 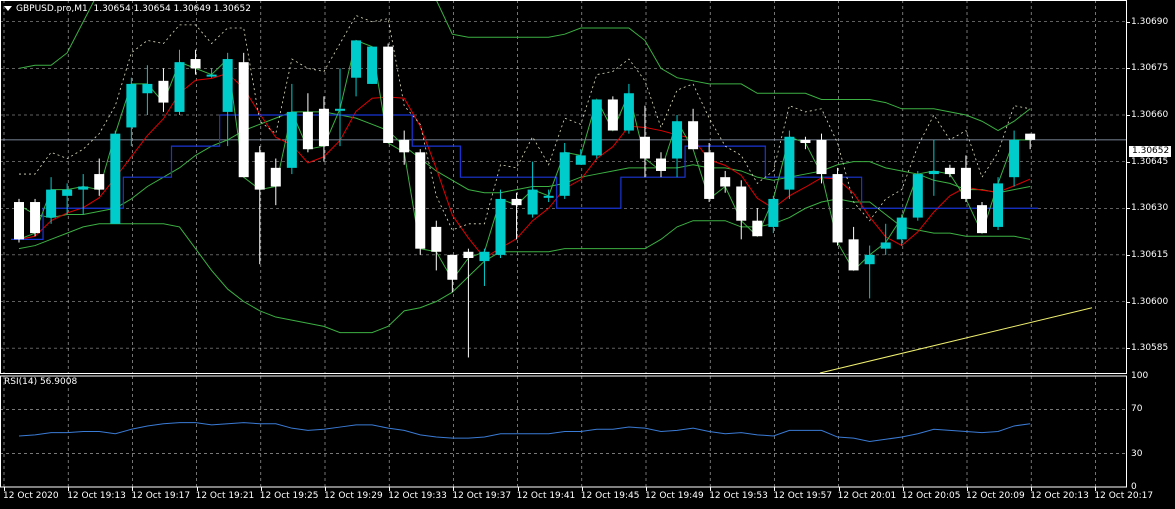 I want to click on time-axis-label: 12 Oct 20:05, so click(x=931, y=496).